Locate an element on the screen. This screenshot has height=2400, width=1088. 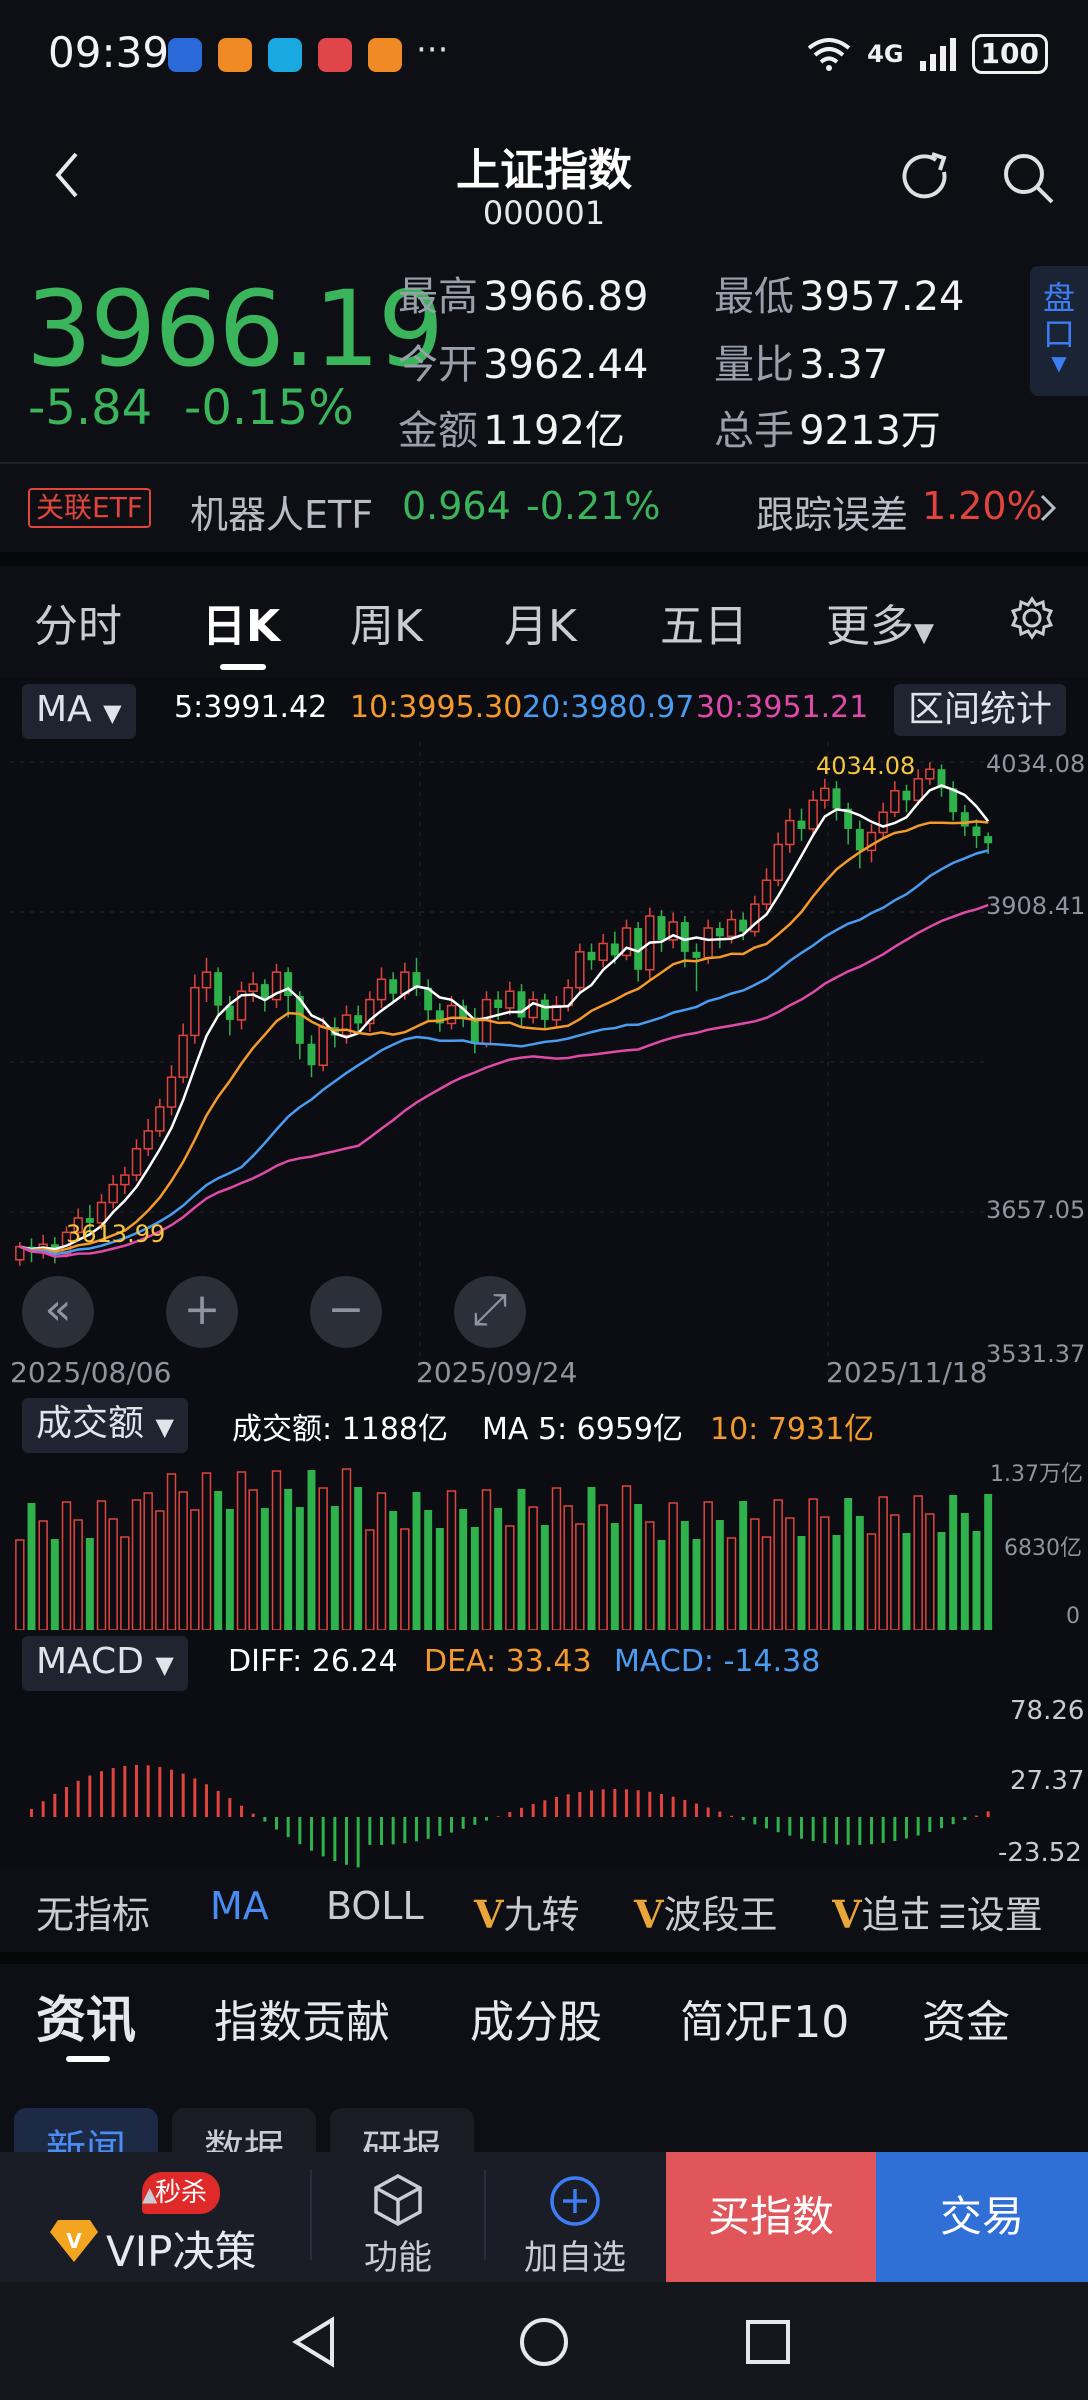
nav-back-icon is located at coordinates (315, 2342).